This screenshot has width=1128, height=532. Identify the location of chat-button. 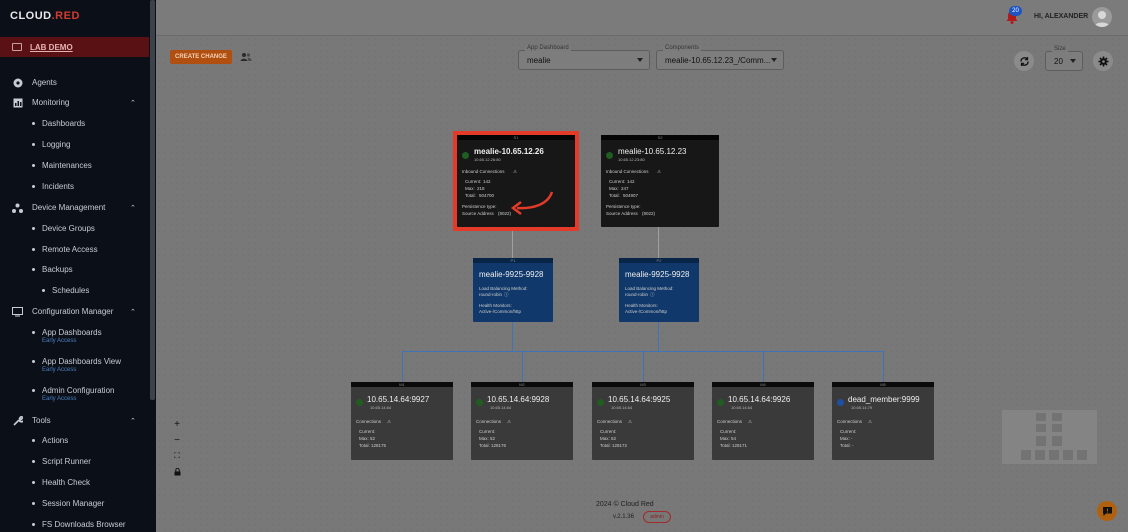
(1107, 511).